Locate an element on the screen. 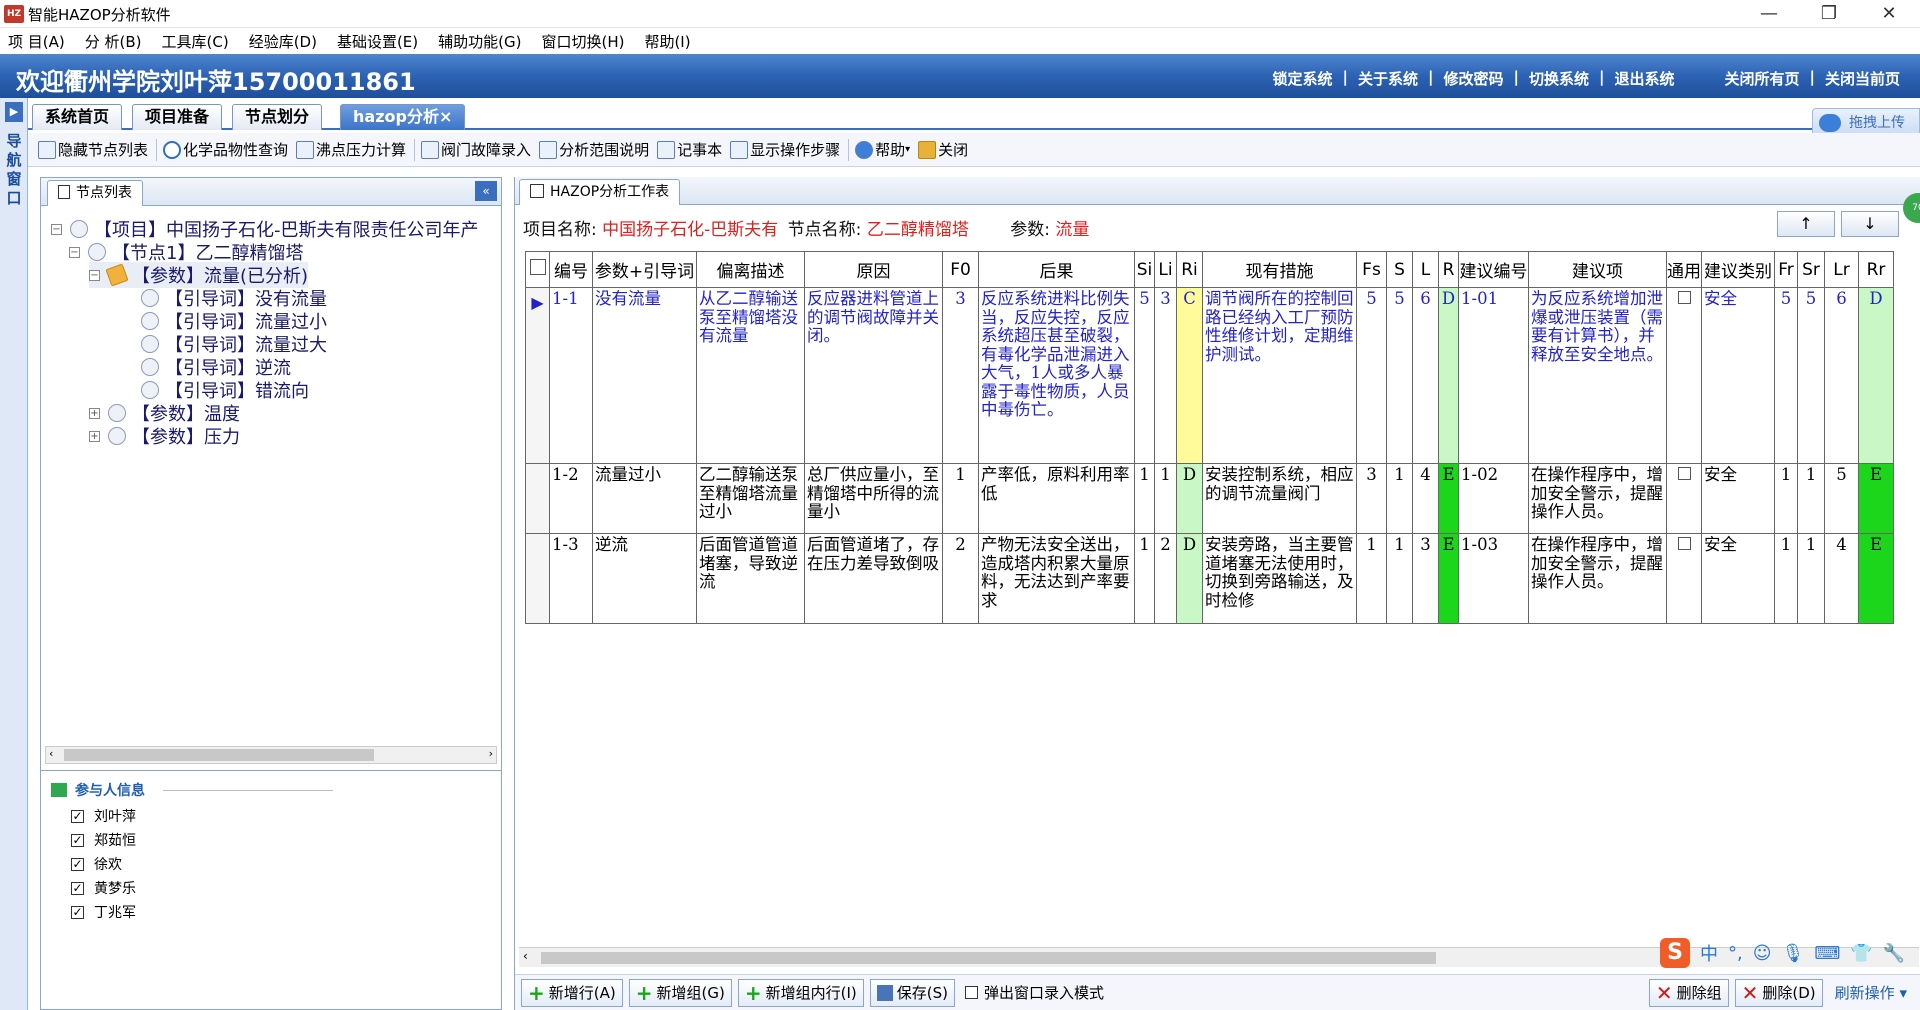  grid-header-cell: 现有措施 is located at coordinates (1279, 269).